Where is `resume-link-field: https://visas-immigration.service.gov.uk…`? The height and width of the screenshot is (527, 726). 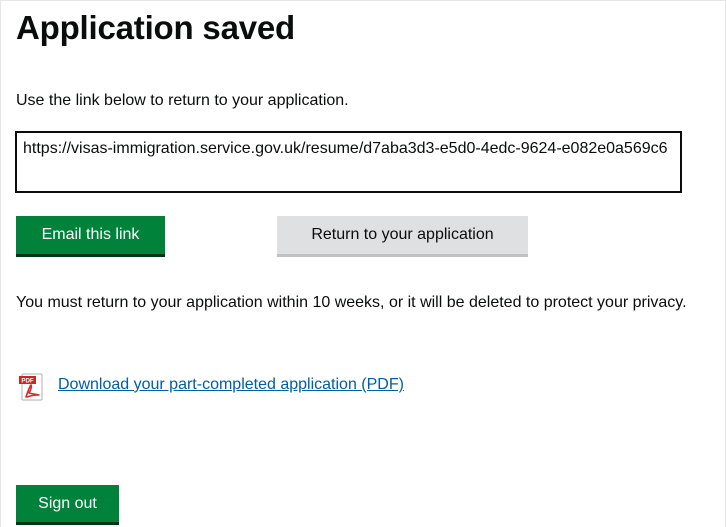
resume-link-field: https://visas-immigration.service.gov.uk… is located at coordinates (348, 162).